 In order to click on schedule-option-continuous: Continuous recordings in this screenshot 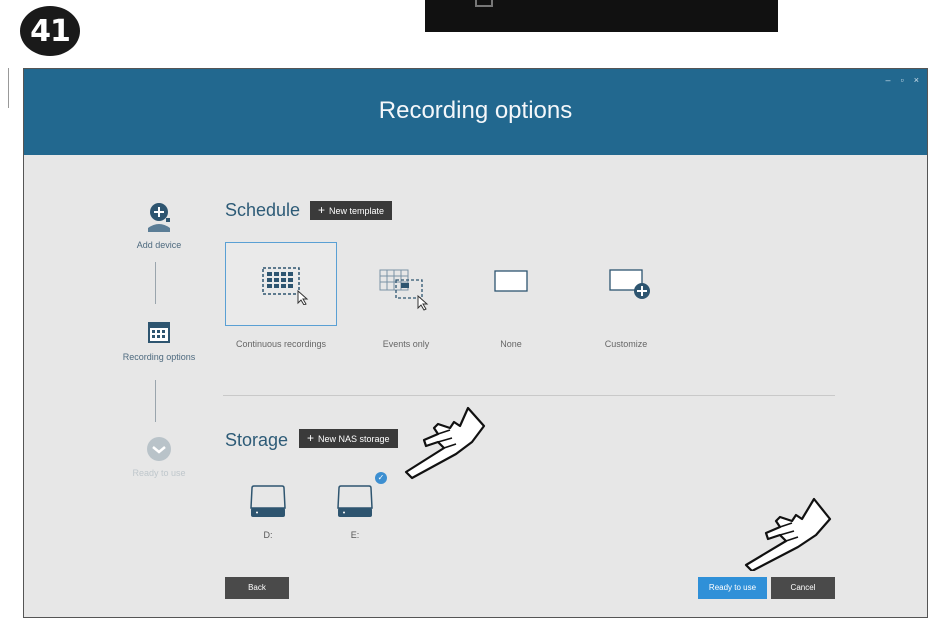, I will do `click(281, 296)`.